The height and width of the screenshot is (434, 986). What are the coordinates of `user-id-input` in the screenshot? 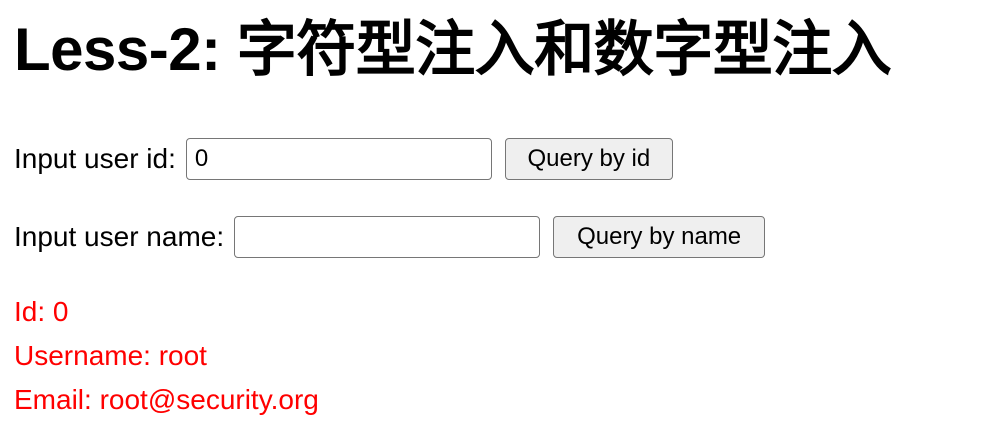 It's located at (338, 159).